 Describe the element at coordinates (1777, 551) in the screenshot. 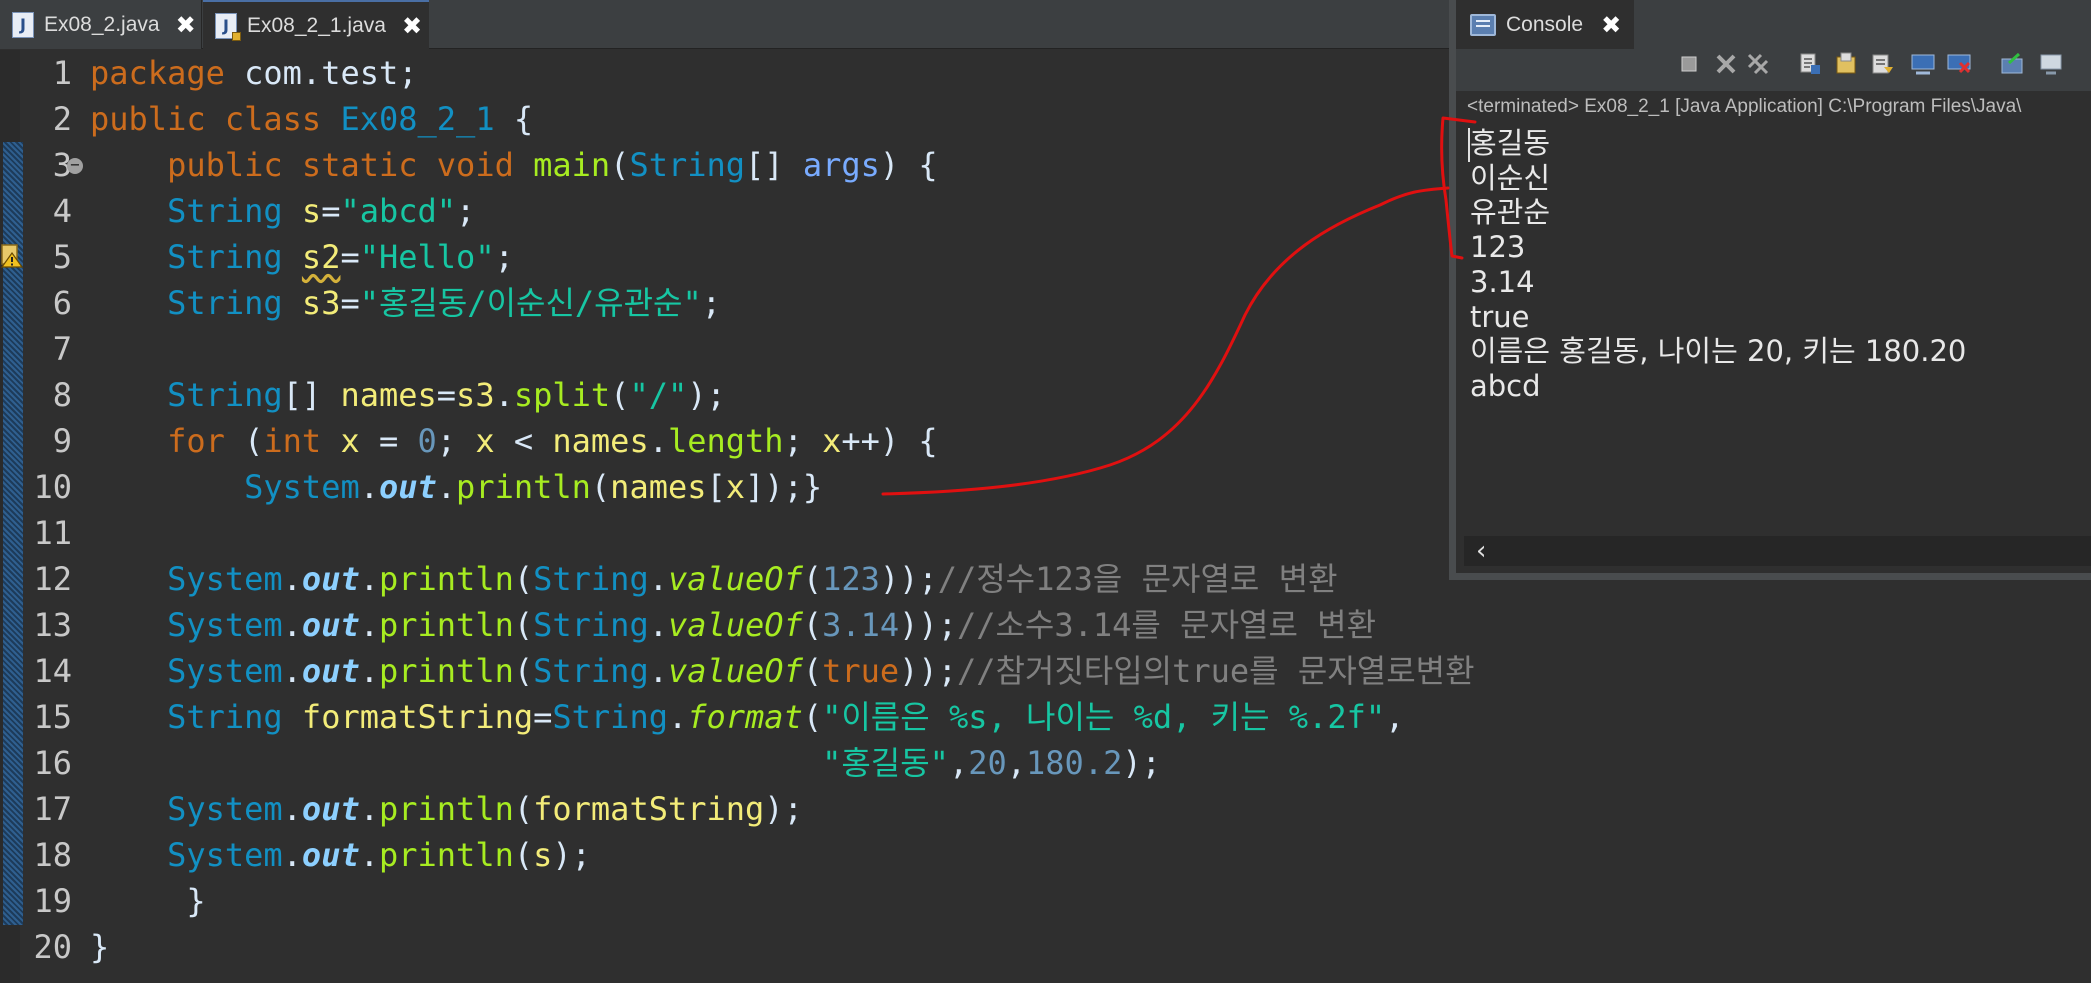

I see `horizontal-scrollbar: ‹` at that location.